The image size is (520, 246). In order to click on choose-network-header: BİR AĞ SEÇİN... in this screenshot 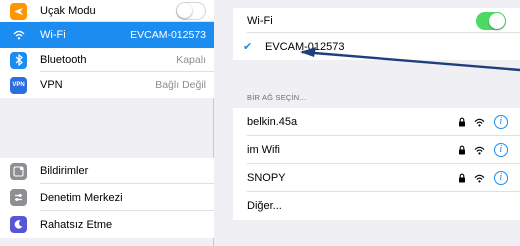, I will do `click(277, 97)`.